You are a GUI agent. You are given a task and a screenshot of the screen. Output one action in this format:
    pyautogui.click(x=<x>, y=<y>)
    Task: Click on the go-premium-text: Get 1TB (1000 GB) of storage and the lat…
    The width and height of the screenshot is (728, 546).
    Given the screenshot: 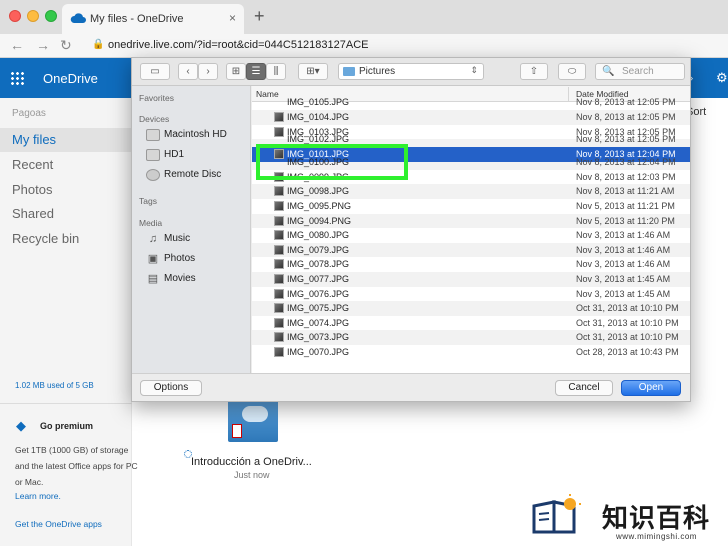 What is the action you would take?
    pyautogui.click(x=76, y=466)
    